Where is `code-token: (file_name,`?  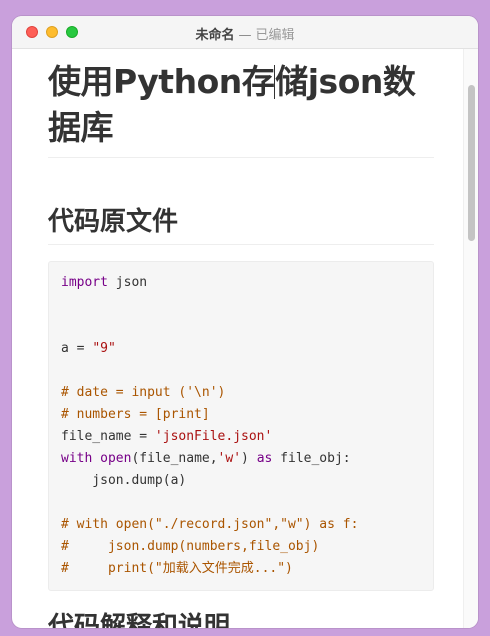
code-token: (file_name, is located at coordinates (174, 458).